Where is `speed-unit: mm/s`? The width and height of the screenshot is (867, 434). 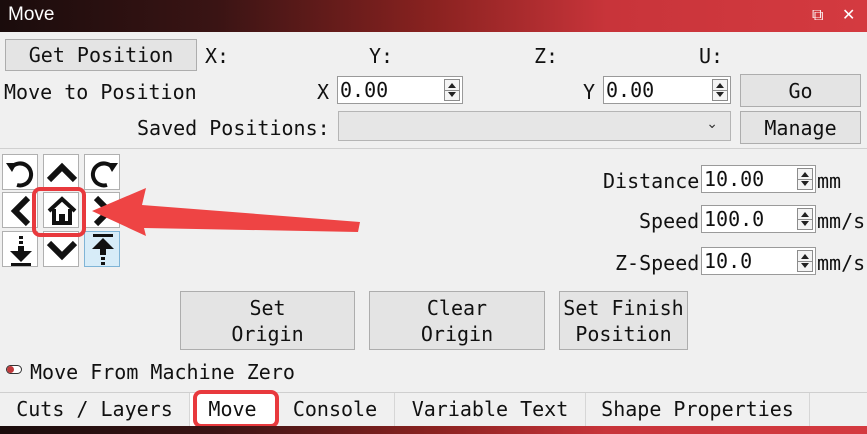
speed-unit: mm/s is located at coordinates (841, 221).